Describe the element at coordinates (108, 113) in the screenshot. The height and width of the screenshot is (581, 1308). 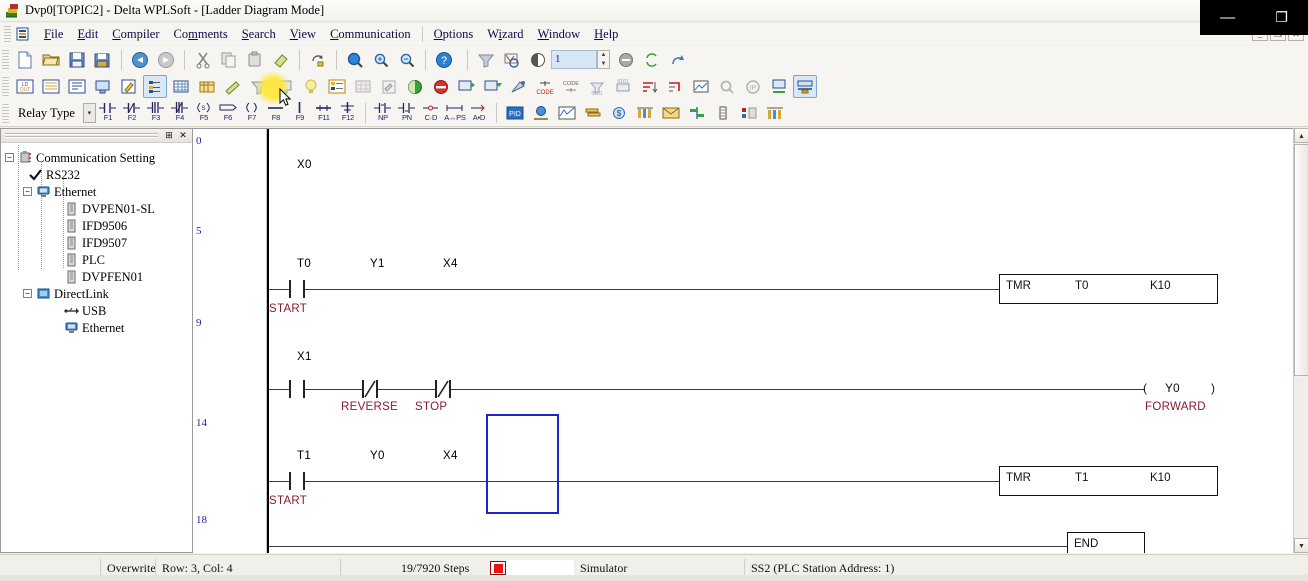
I see `no-contact-icon: F1` at that location.